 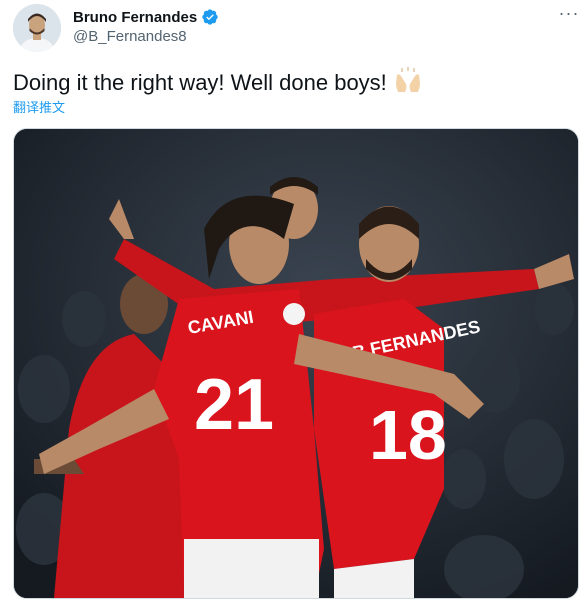 I want to click on jersey-number-18: 18, so click(x=408, y=435).